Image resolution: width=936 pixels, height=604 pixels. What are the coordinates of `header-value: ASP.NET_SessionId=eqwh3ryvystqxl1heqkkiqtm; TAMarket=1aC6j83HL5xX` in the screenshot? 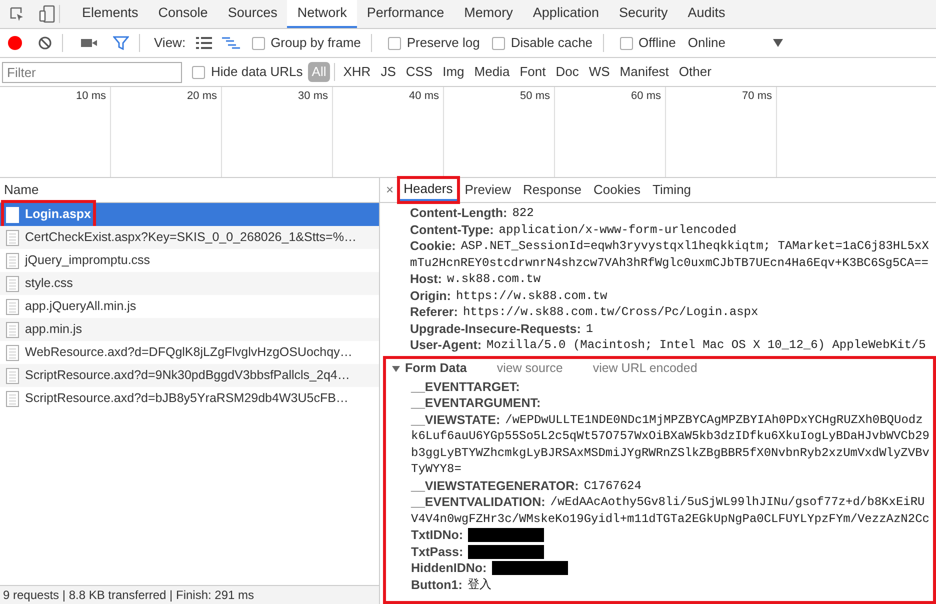 It's located at (694, 246).